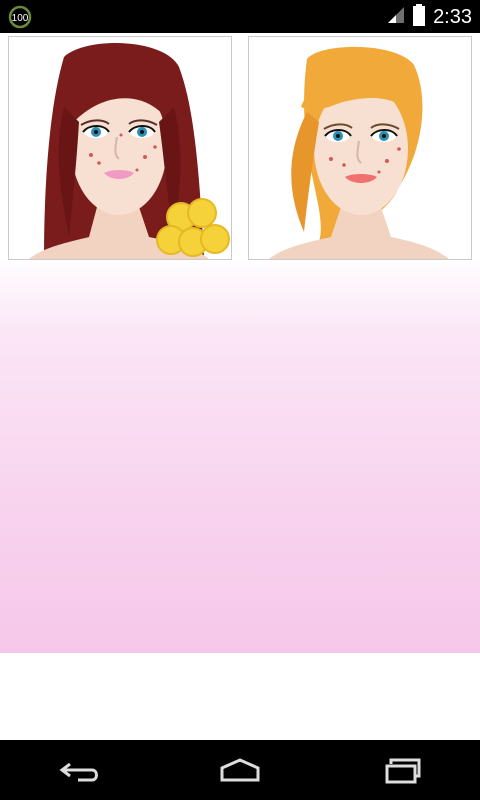  What do you see at coordinates (452, 16) in the screenshot?
I see `clock: 2:33` at bounding box center [452, 16].